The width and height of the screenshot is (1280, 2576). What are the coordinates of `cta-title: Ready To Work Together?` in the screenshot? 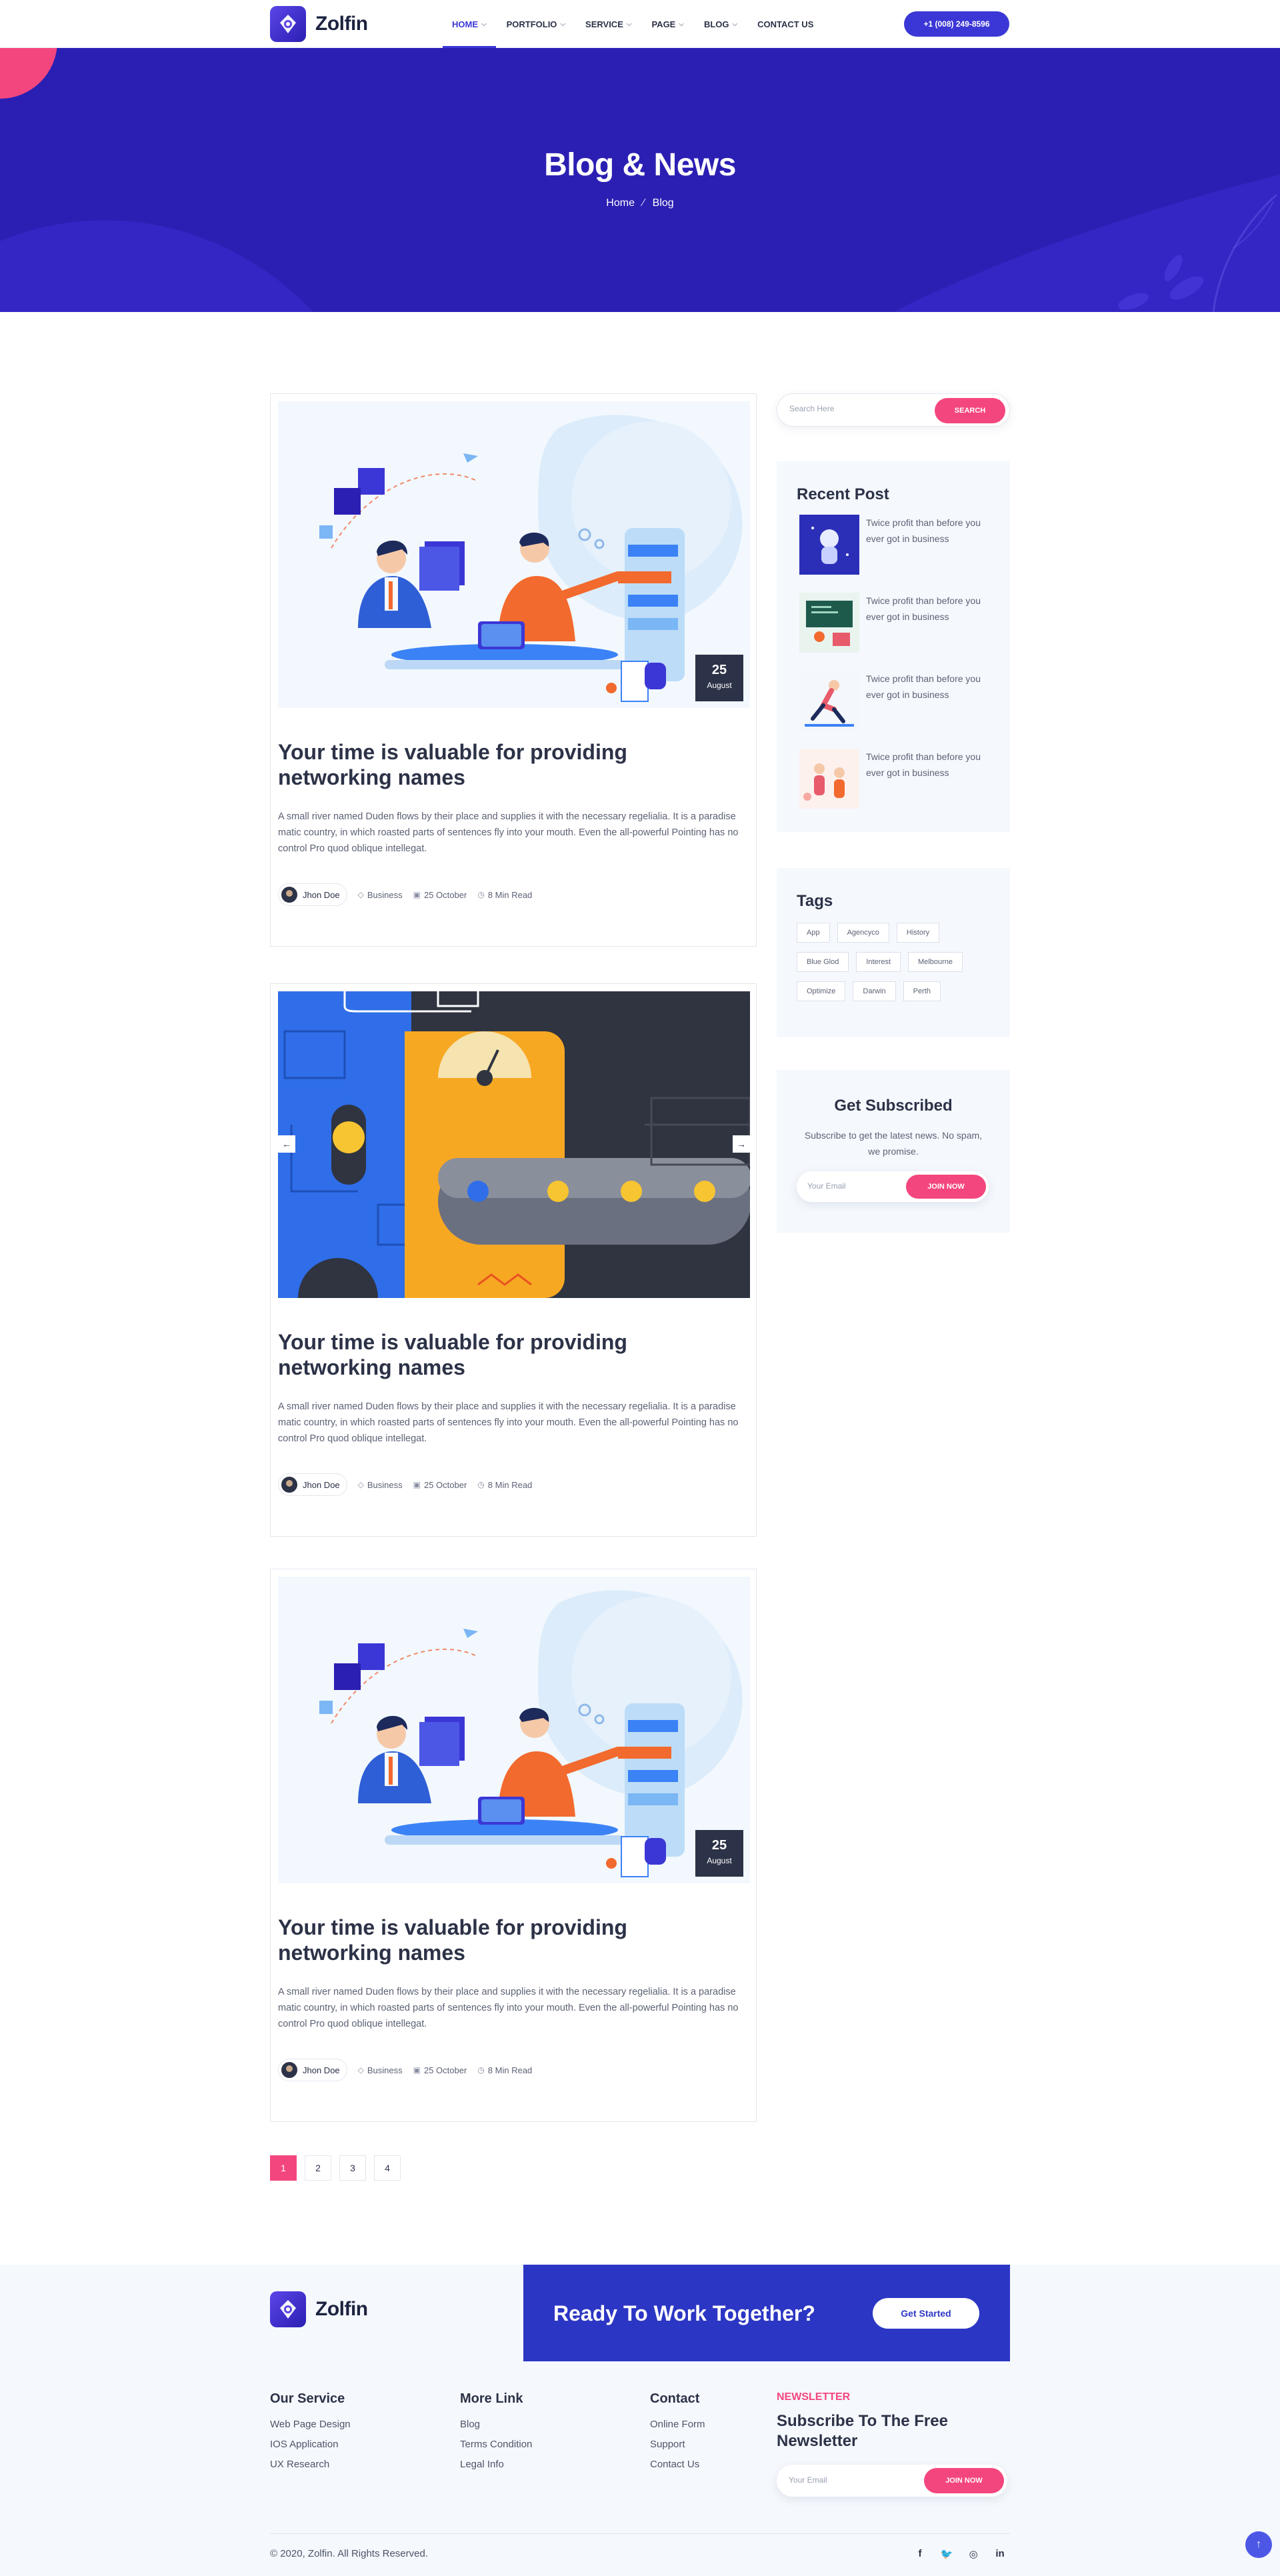 It's located at (684, 2313).